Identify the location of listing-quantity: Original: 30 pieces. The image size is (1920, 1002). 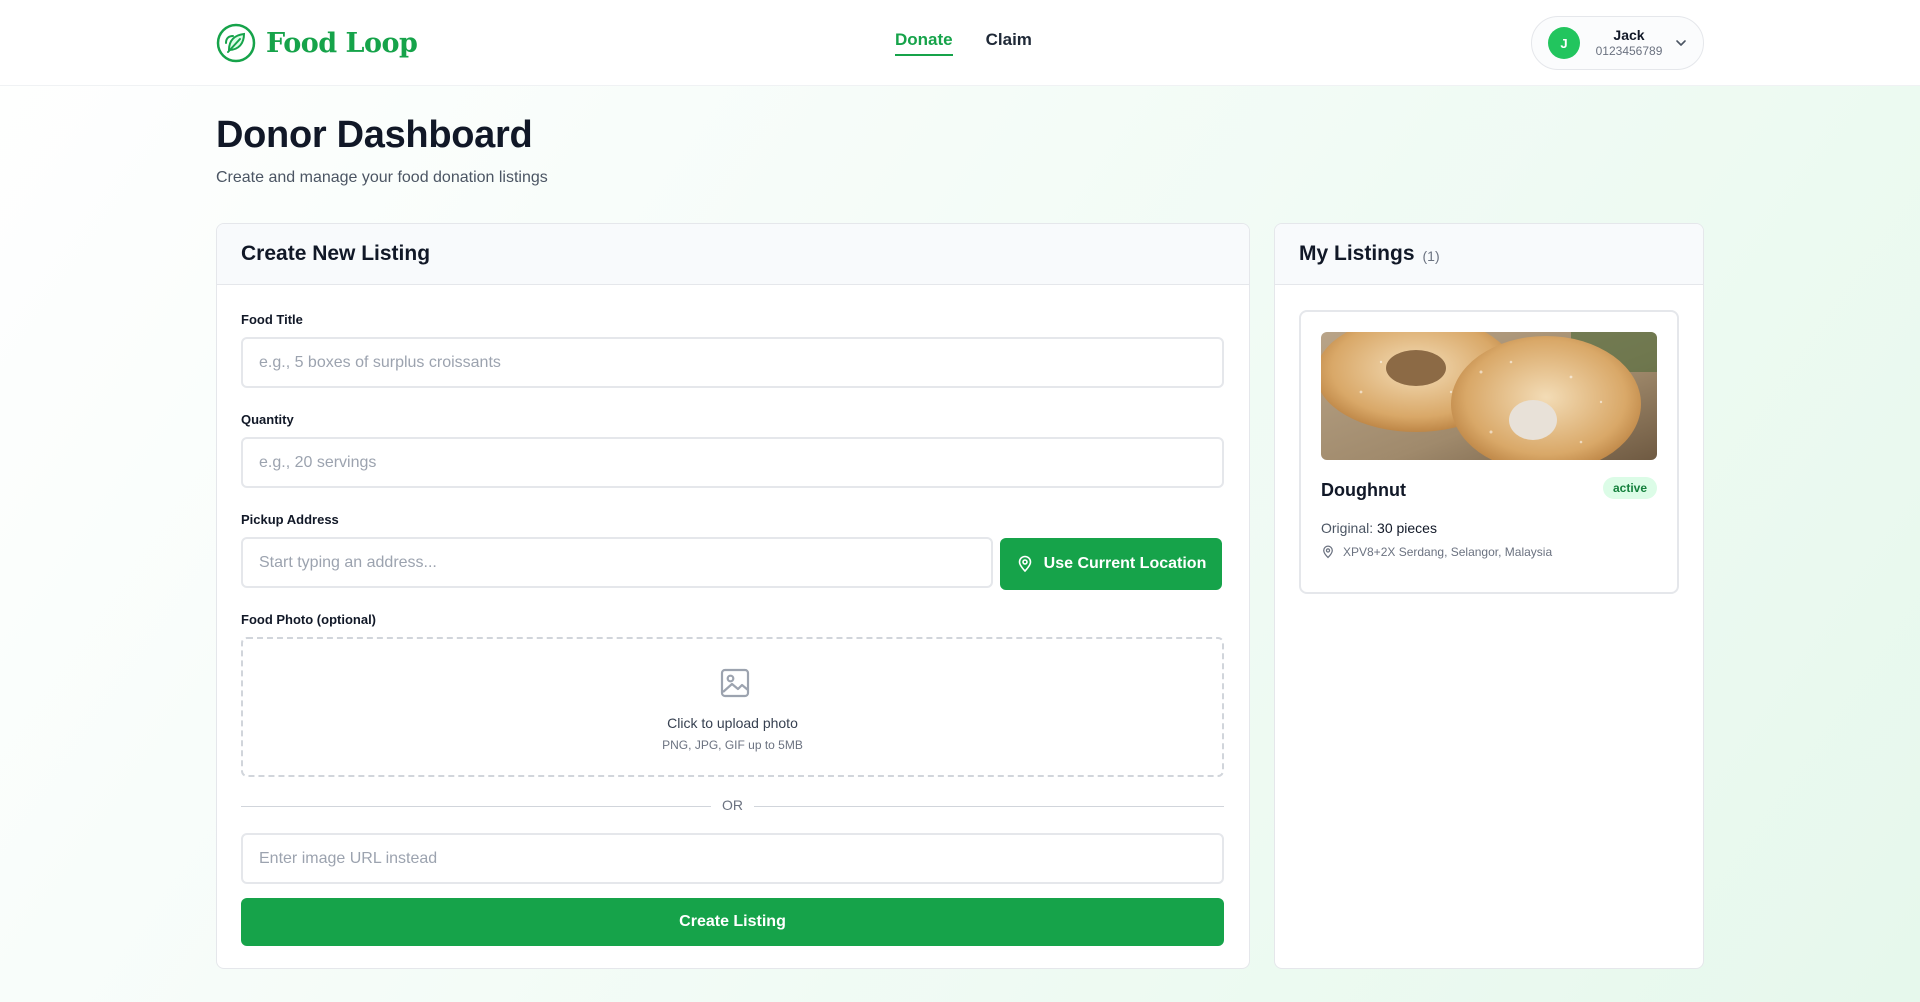
(1379, 528).